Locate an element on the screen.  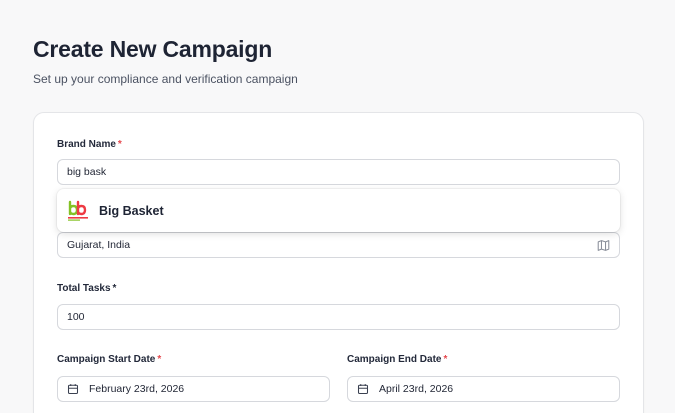
map-icon is located at coordinates (603, 247).